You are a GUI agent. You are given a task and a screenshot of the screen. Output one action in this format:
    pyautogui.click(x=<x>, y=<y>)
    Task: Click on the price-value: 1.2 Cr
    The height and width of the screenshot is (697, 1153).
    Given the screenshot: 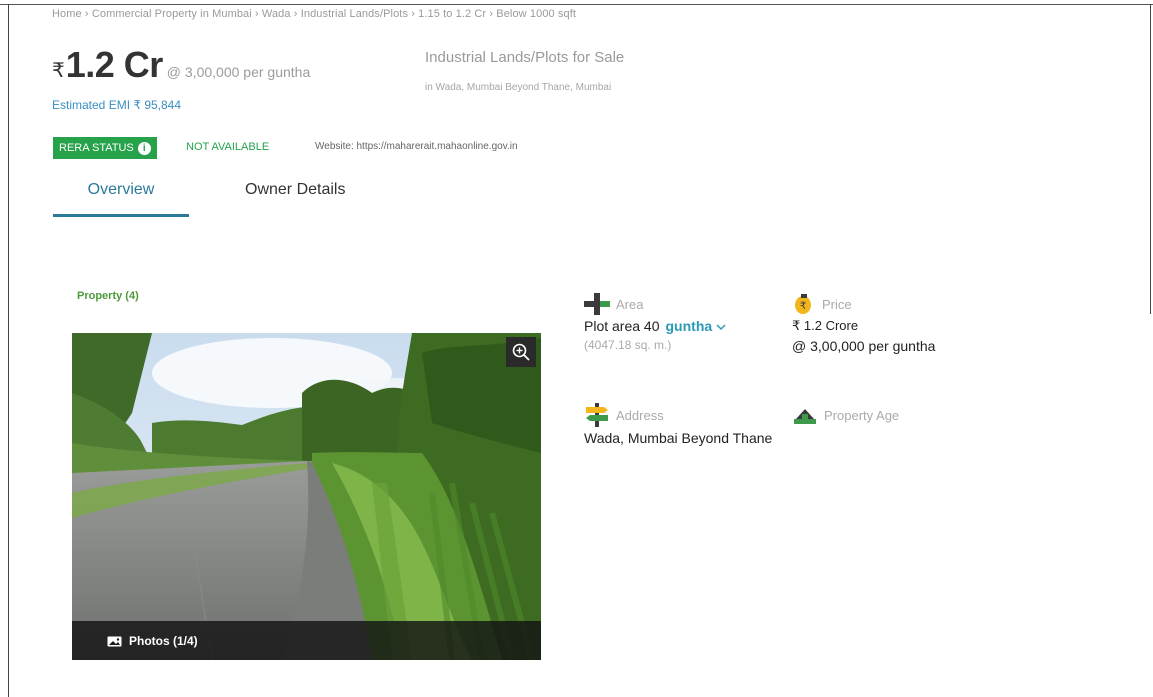 What is the action you would take?
    pyautogui.click(x=114, y=64)
    